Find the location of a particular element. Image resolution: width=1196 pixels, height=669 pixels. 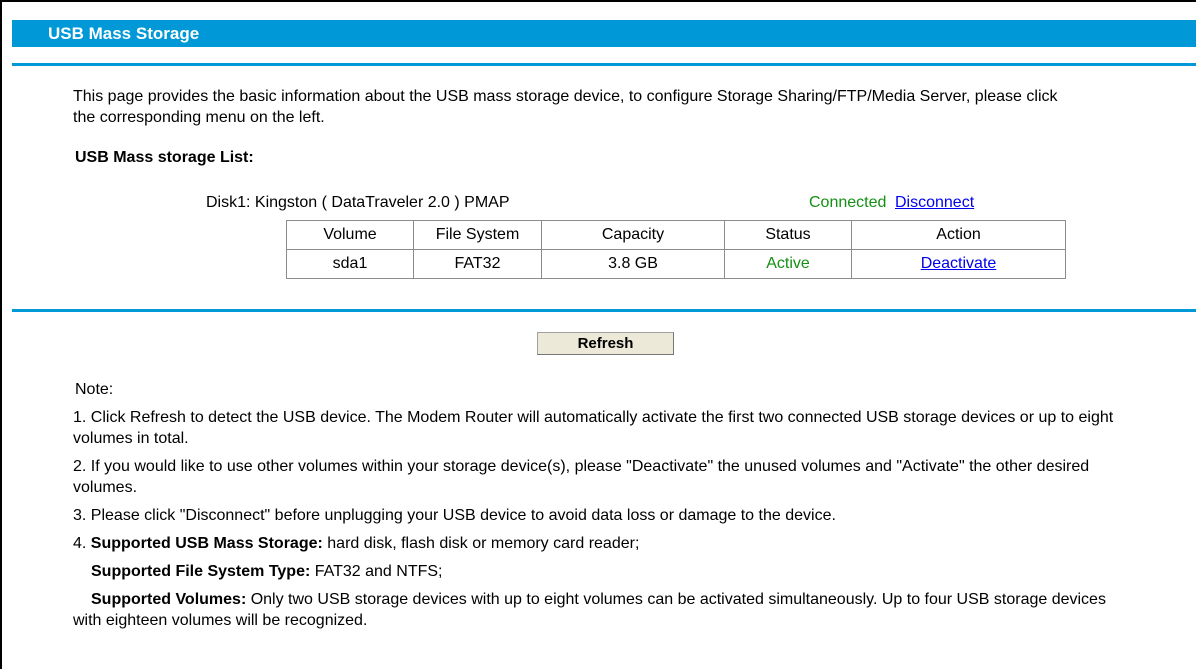

action-cell: Deactivate is located at coordinates (958, 264).